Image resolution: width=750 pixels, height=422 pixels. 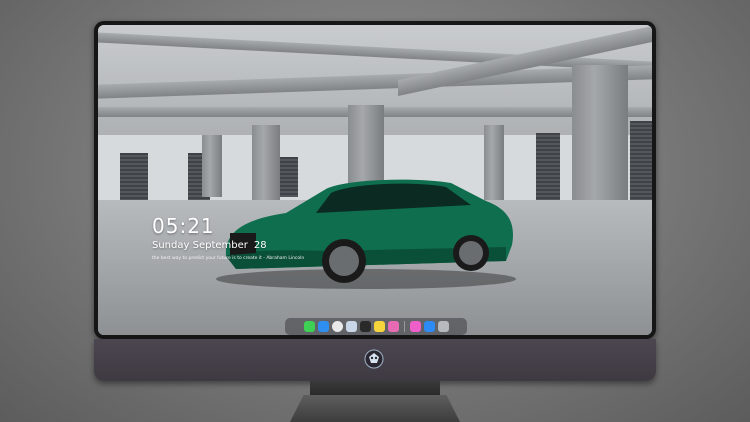 What do you see at coordinates (375, 388) in the screenshot?
I see `monitor-stand-neck` at bounding box center [375, 388].